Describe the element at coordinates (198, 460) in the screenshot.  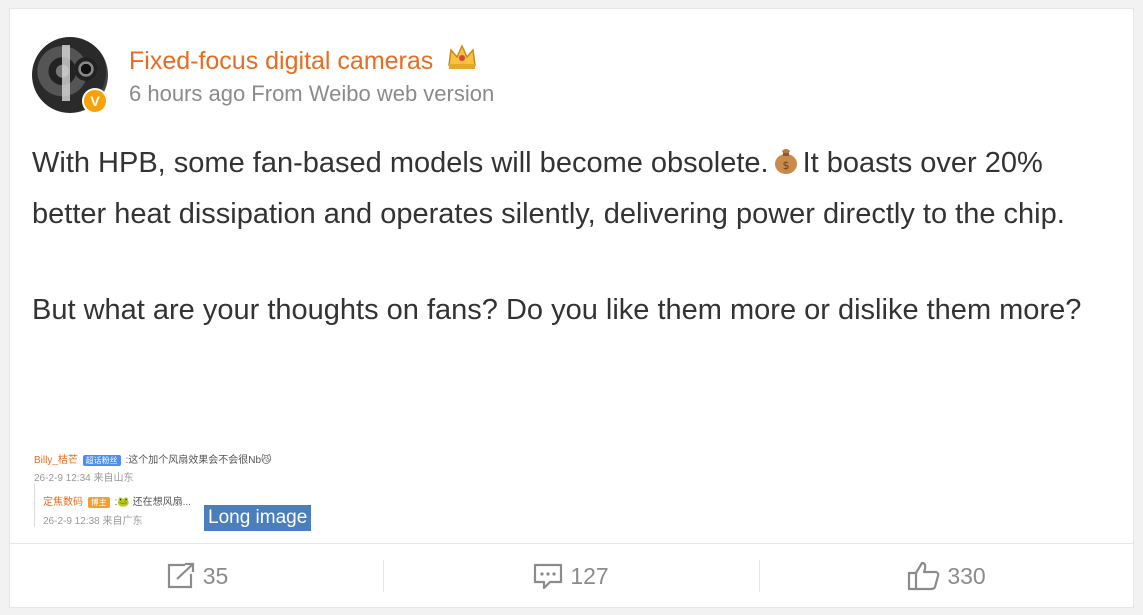
I see `thumb-comment-text: :这个加个风扇效果会不会很Nb😼` at that location.